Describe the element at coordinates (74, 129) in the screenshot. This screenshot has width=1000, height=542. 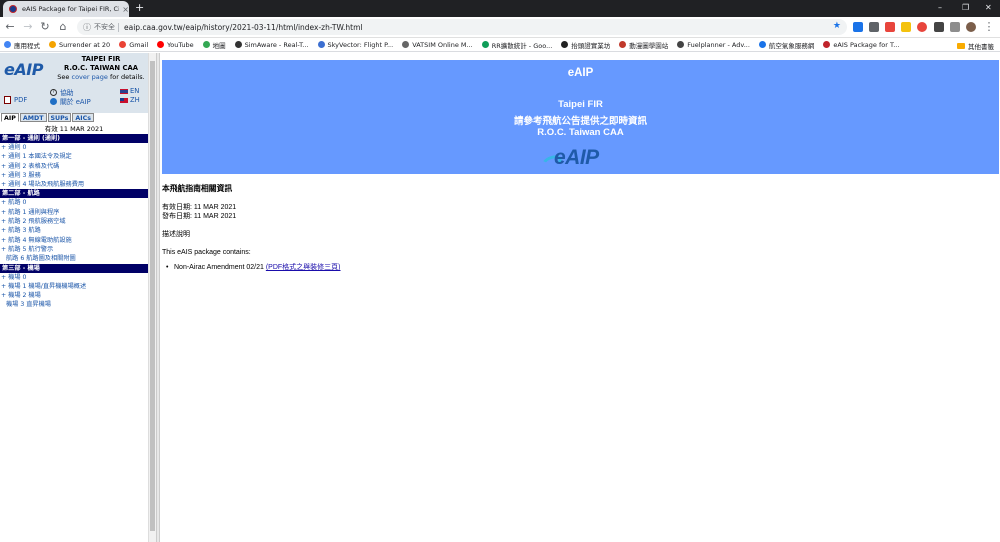
I see `effective-date: 有效 11 MAR 2021` at that location.